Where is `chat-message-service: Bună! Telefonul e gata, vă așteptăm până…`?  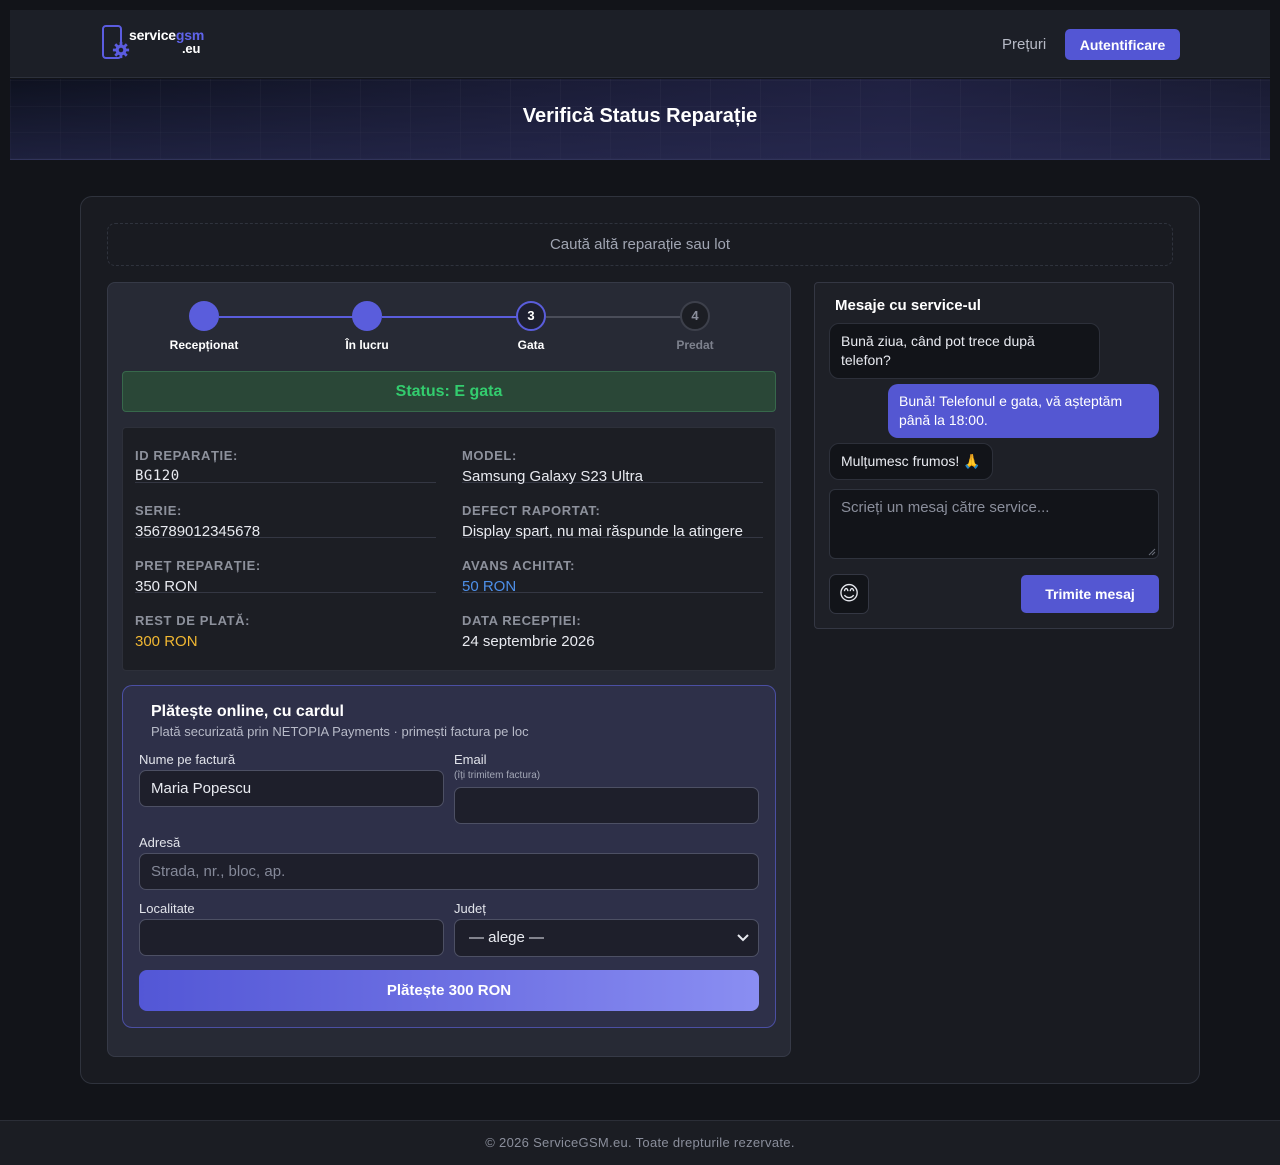
chat-message-service: Bună! Telefonul e gata, vă așteptăm până… is located at coordinates (1023, 411).